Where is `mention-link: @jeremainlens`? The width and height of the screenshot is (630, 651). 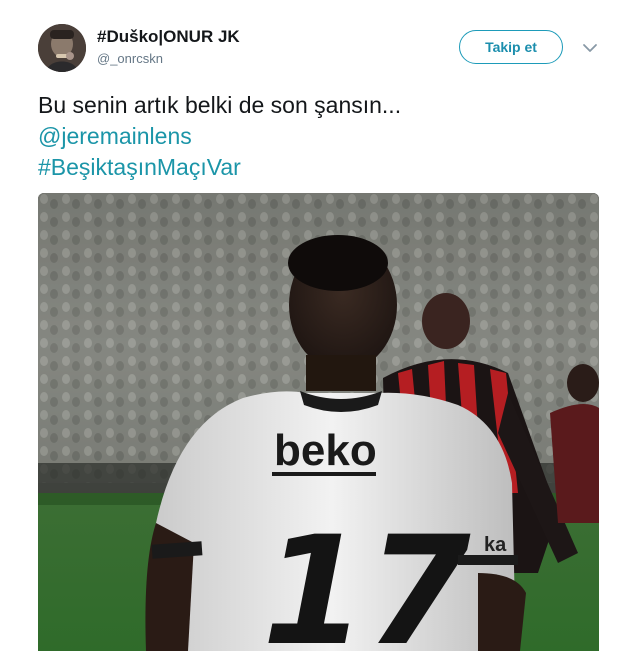
mention-link: @jeremainlens is located at coordinates (318, 136).